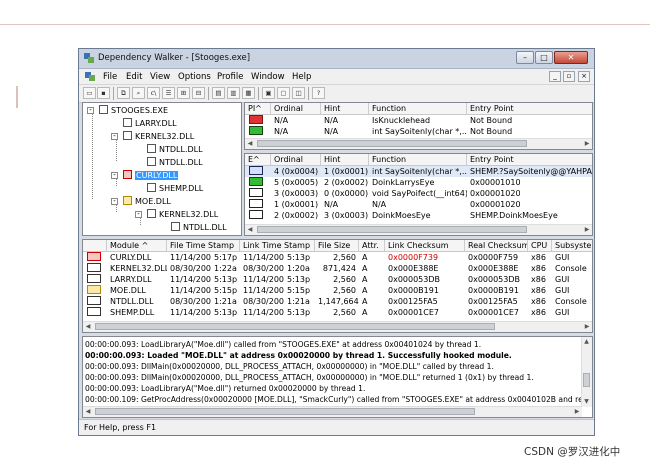 The image size is (650, 466). Describe the element at coordinates (95, 245) in the screenshot. I see `column-header` at that location.